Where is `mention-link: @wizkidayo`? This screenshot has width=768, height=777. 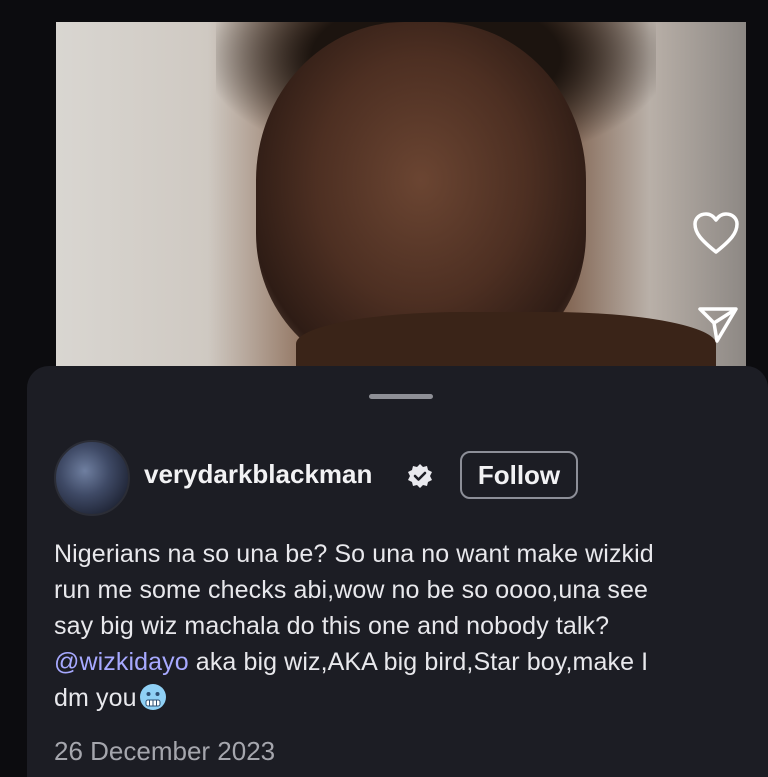 mention-link: @wizkidayo is located at coordinates (121, 662).